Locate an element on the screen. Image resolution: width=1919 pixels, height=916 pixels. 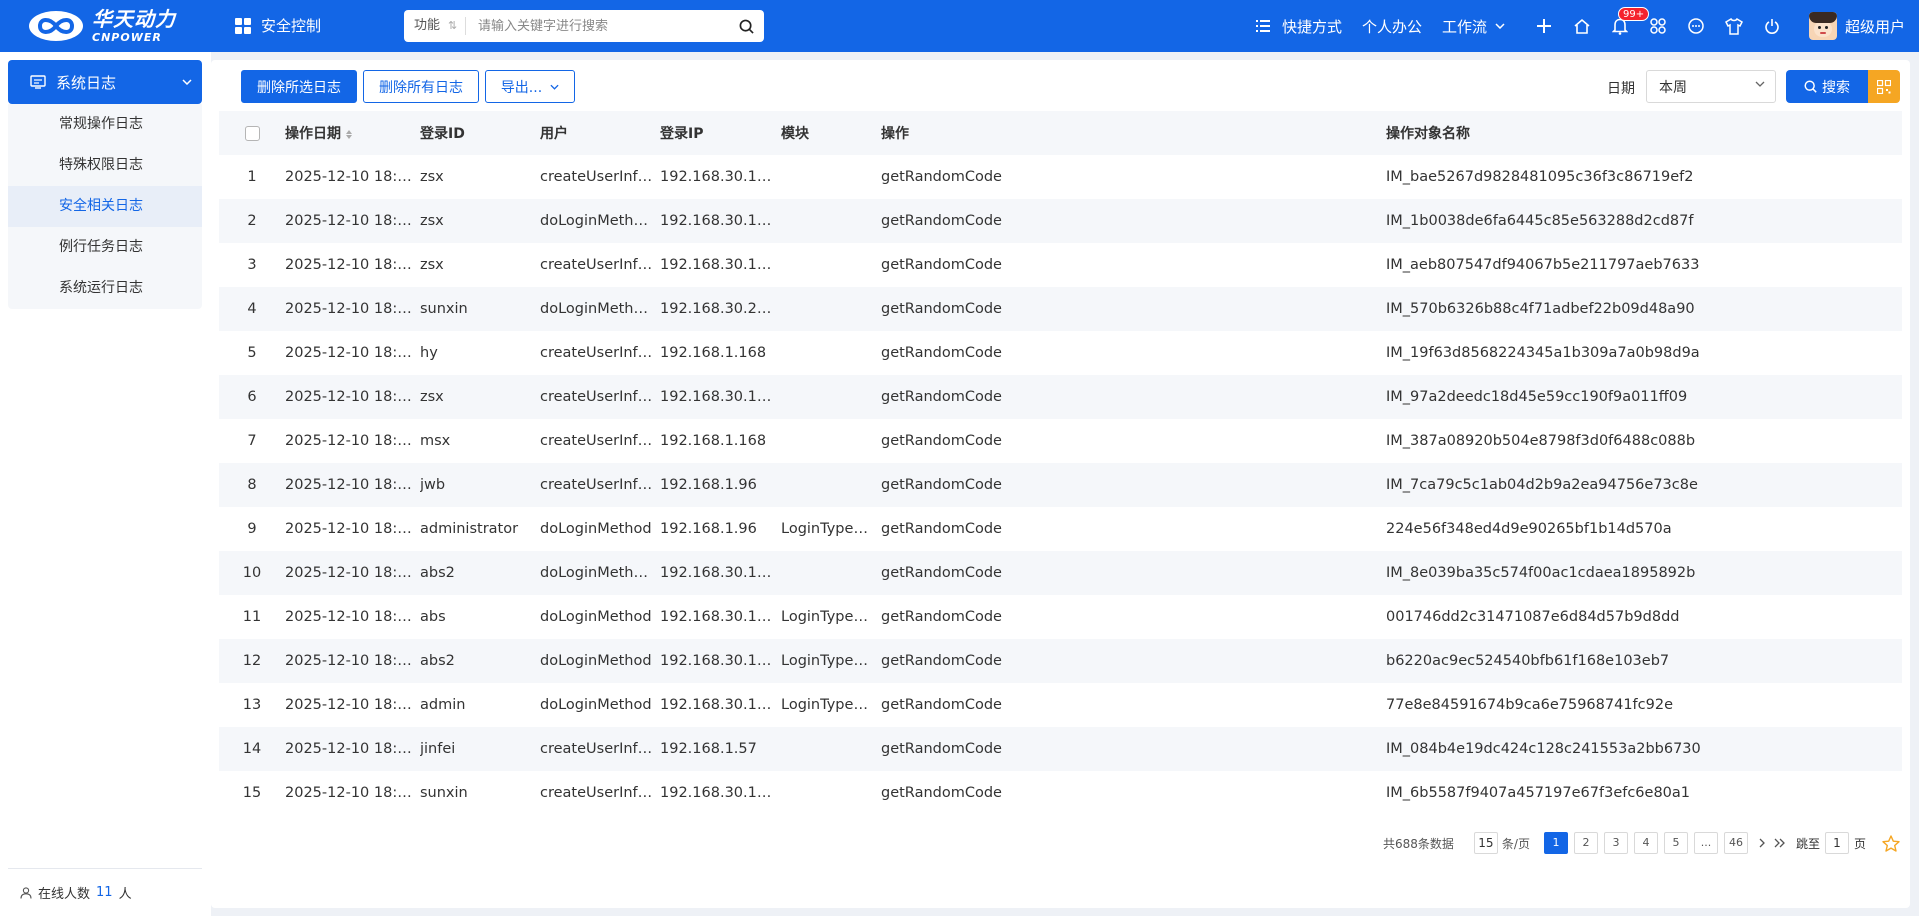
header-module: 模块 is located at coordinates (795, 134).